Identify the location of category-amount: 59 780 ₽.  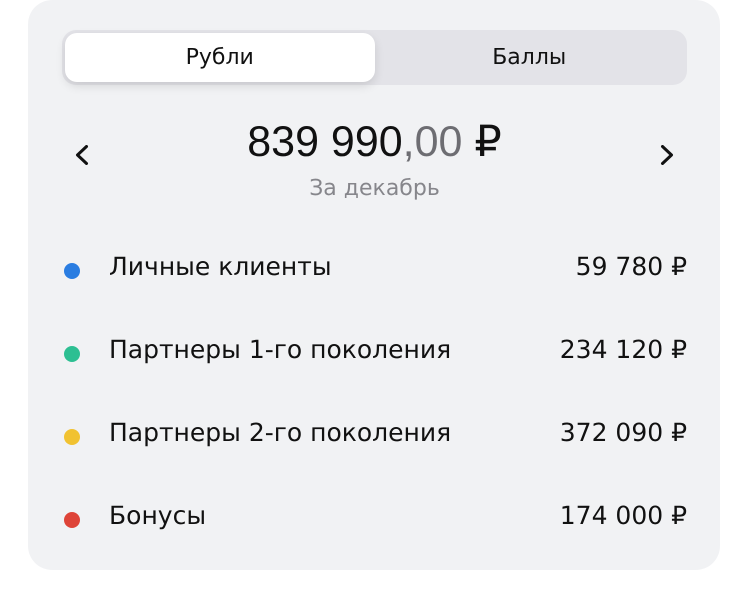
(631, 266).